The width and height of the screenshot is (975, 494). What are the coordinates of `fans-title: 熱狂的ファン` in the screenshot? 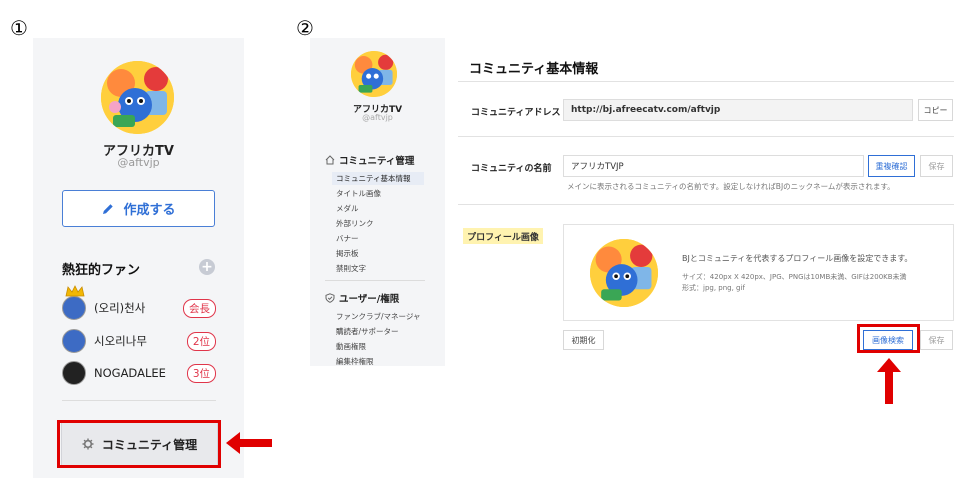 It's located at (101, 270).